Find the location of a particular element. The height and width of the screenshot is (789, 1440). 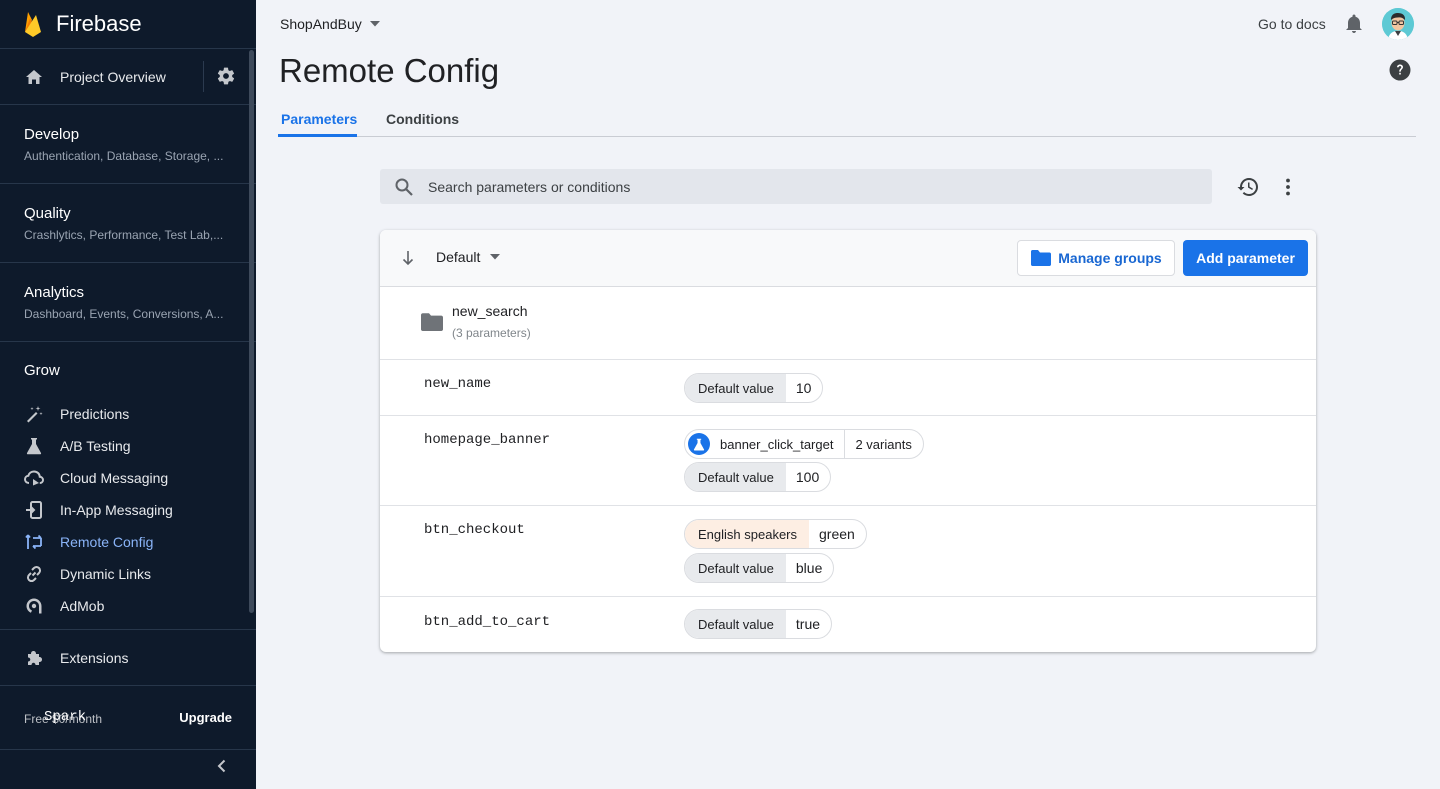

condition-chip-key: English speakers is located at coordinates (747, 534).